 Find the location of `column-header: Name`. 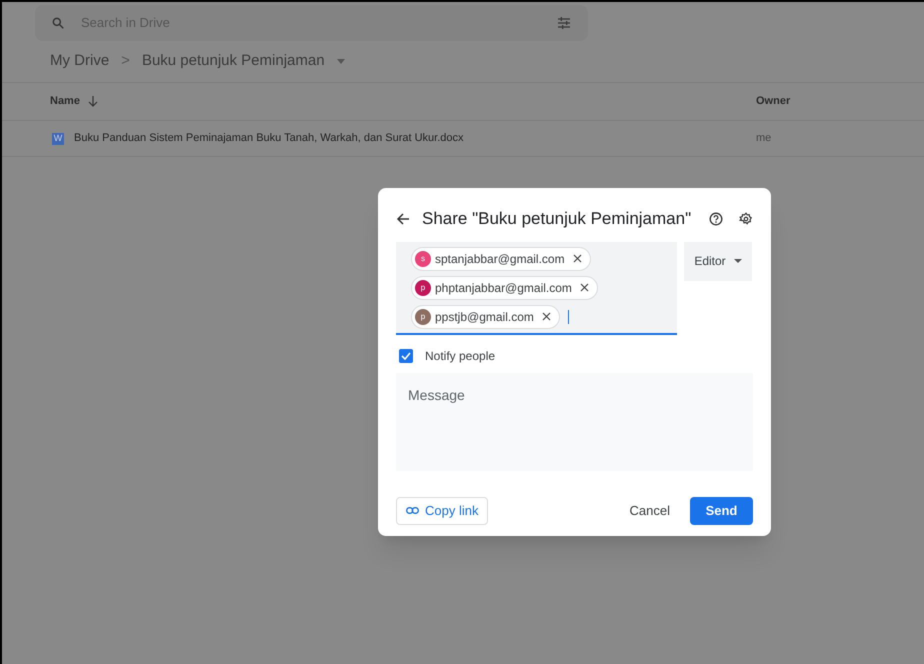

column-header: Name is located at coordinates (65, 101).